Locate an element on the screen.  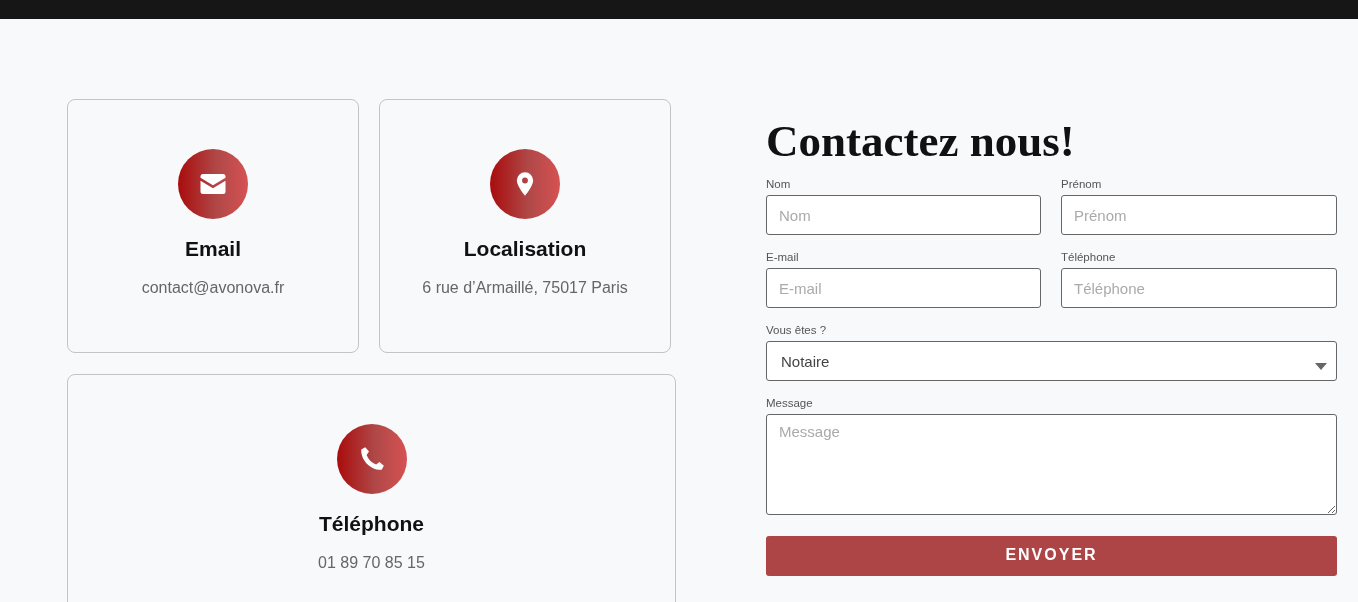
card-title: Email is located at coordinates (213, 249).